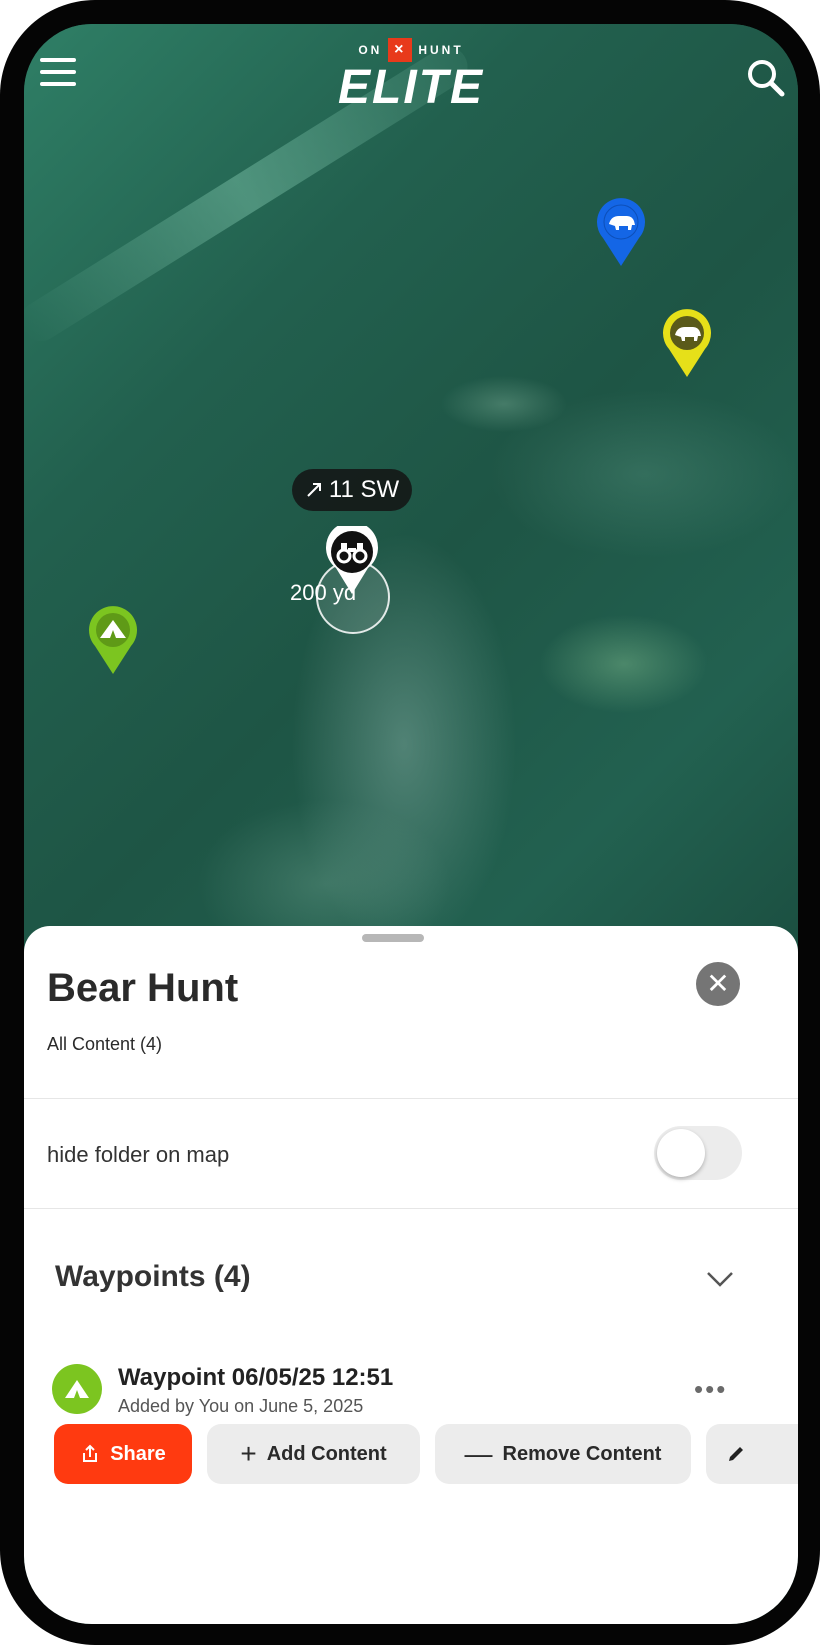 The width and height of the screenshot is (825, 1648). I want to click on share-button: Share, so click(123, 1454).